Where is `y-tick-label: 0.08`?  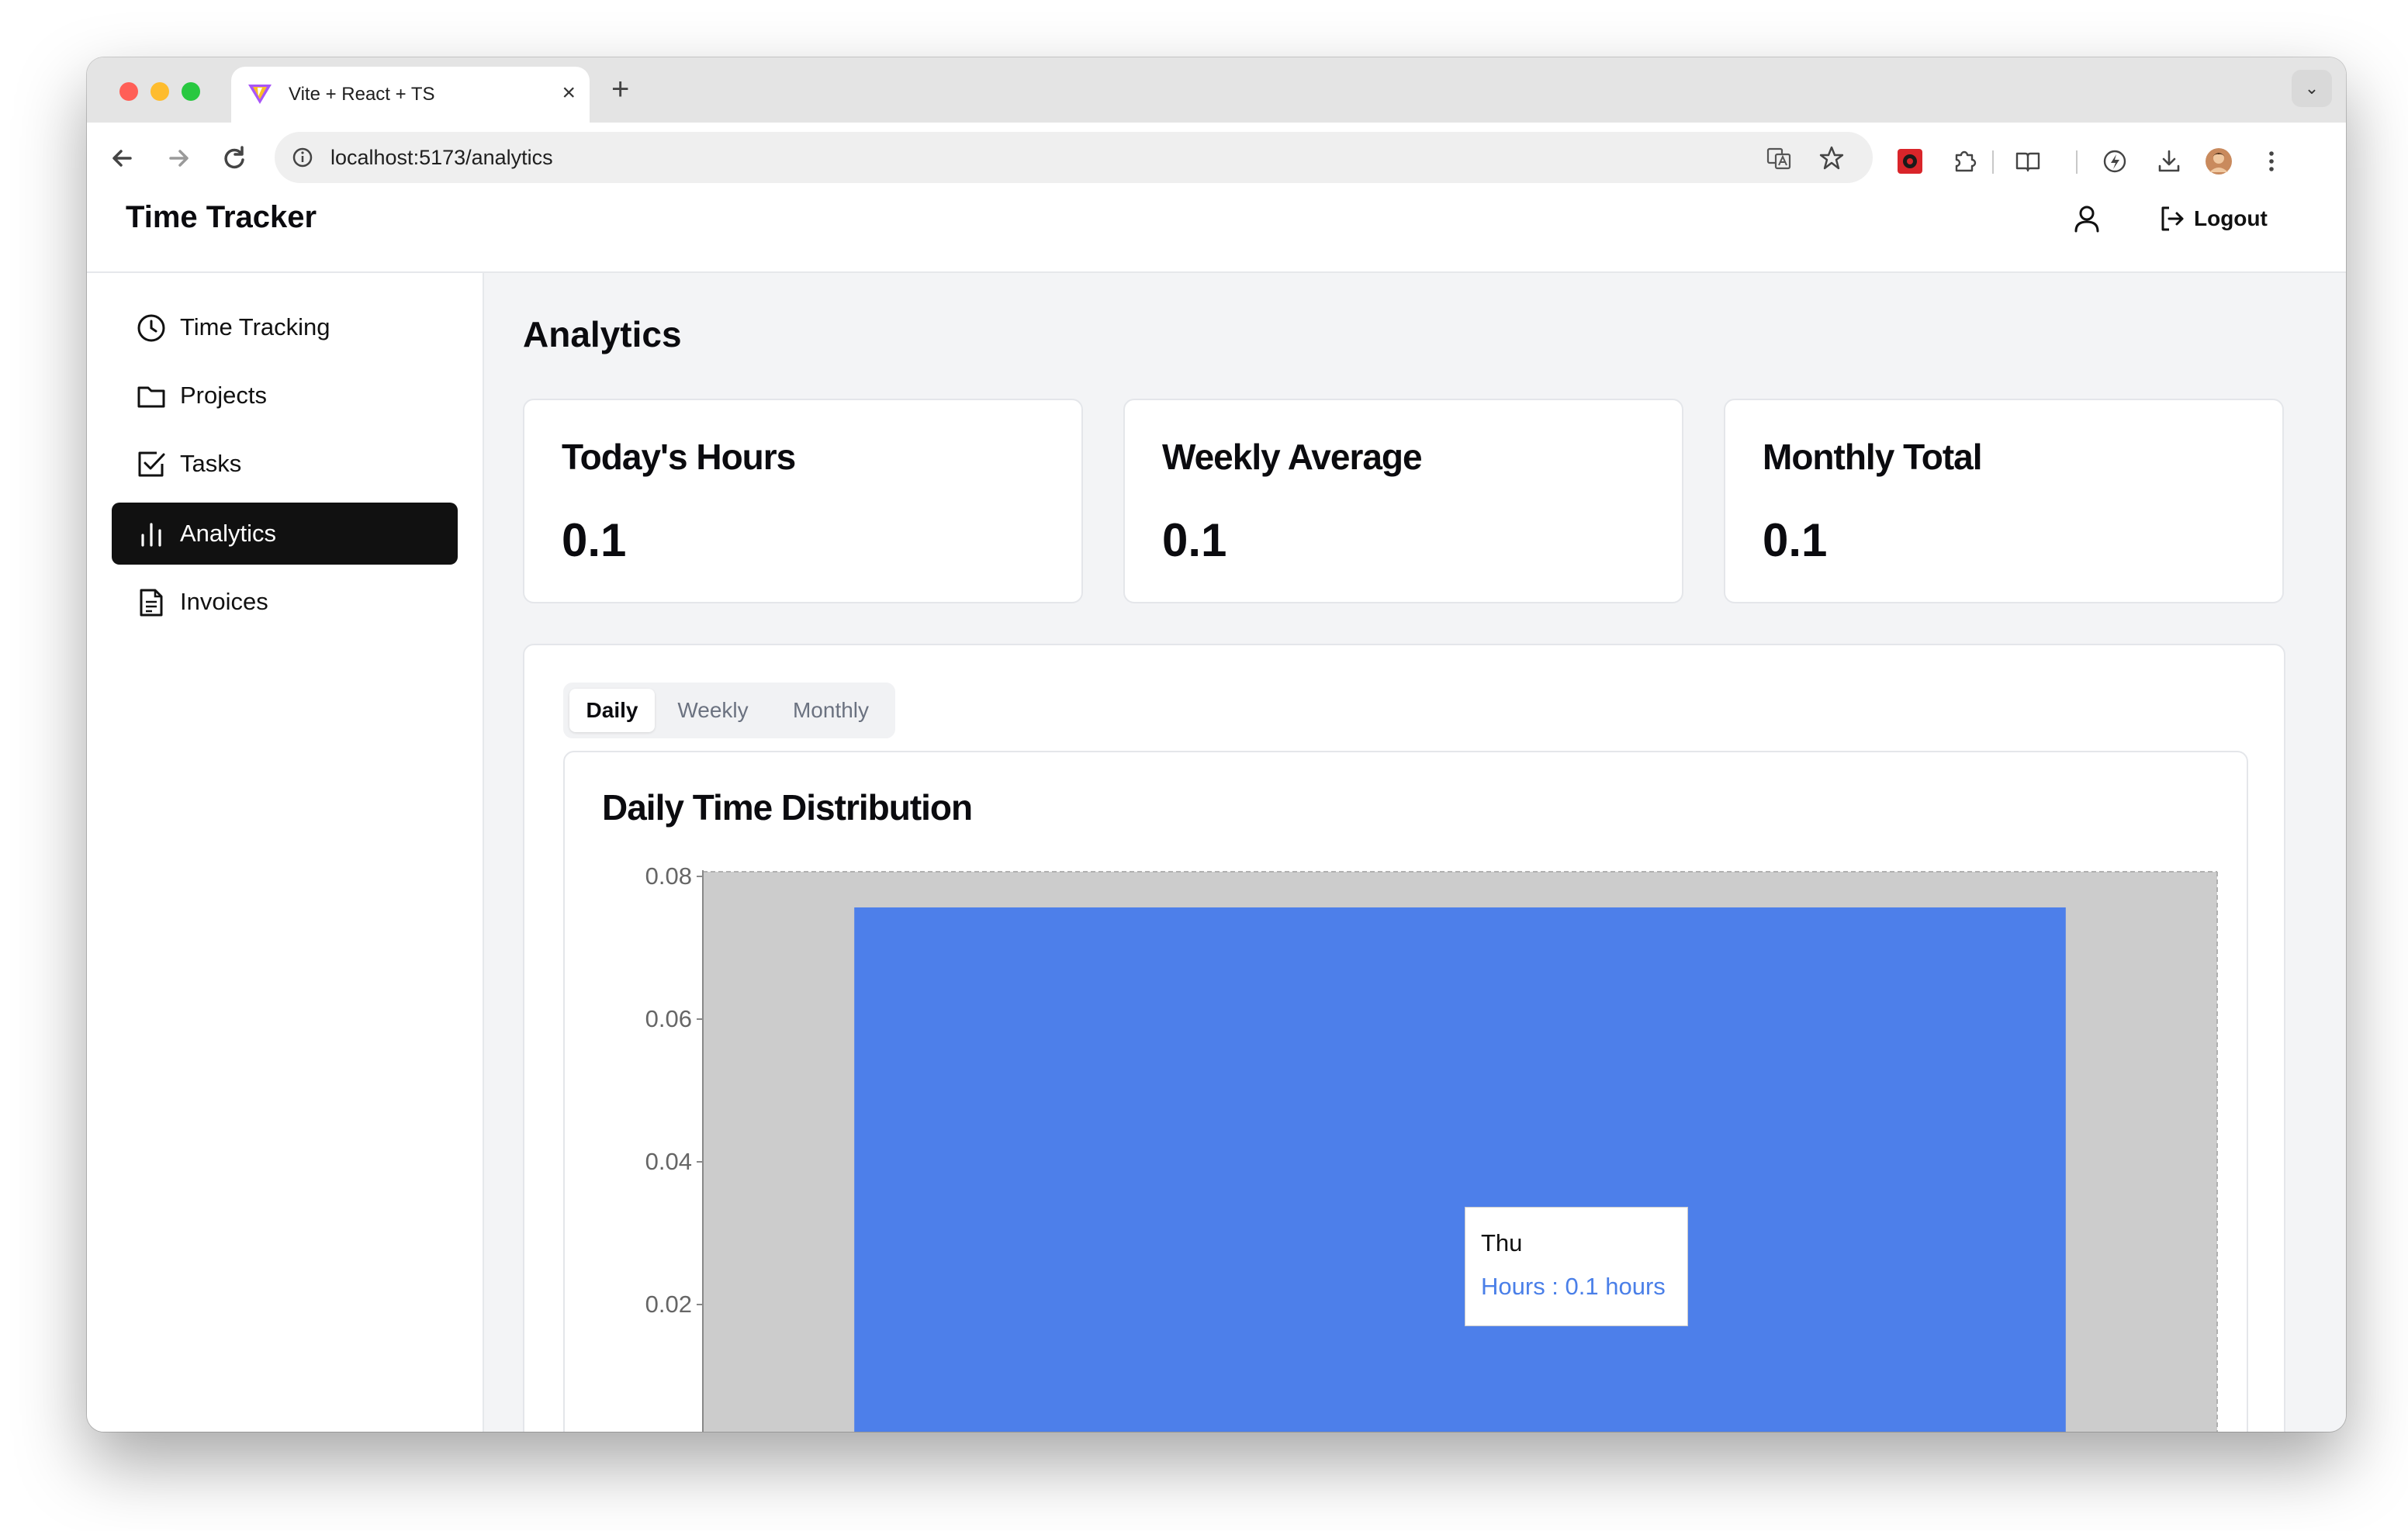 y-tick-label: 0.08 is located at coordinates (668, 876).